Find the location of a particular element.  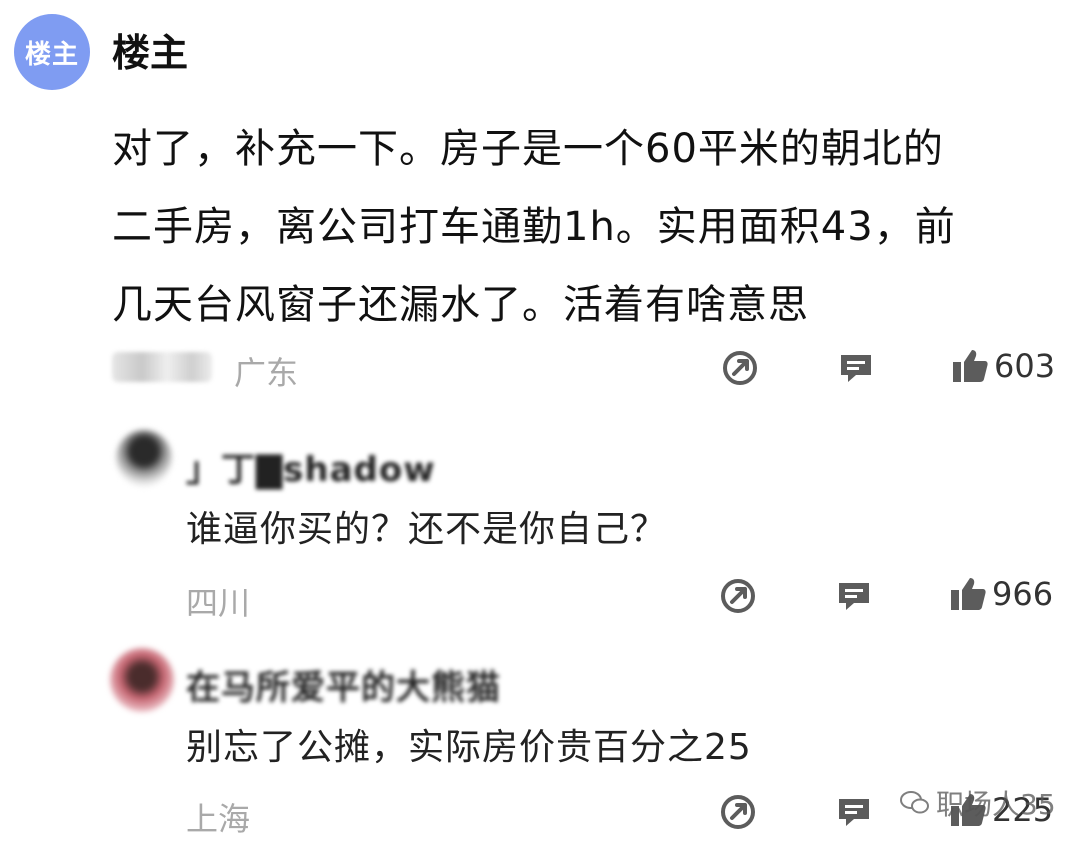

op-avatar: 楼主 is located at coordinates (52, 52).